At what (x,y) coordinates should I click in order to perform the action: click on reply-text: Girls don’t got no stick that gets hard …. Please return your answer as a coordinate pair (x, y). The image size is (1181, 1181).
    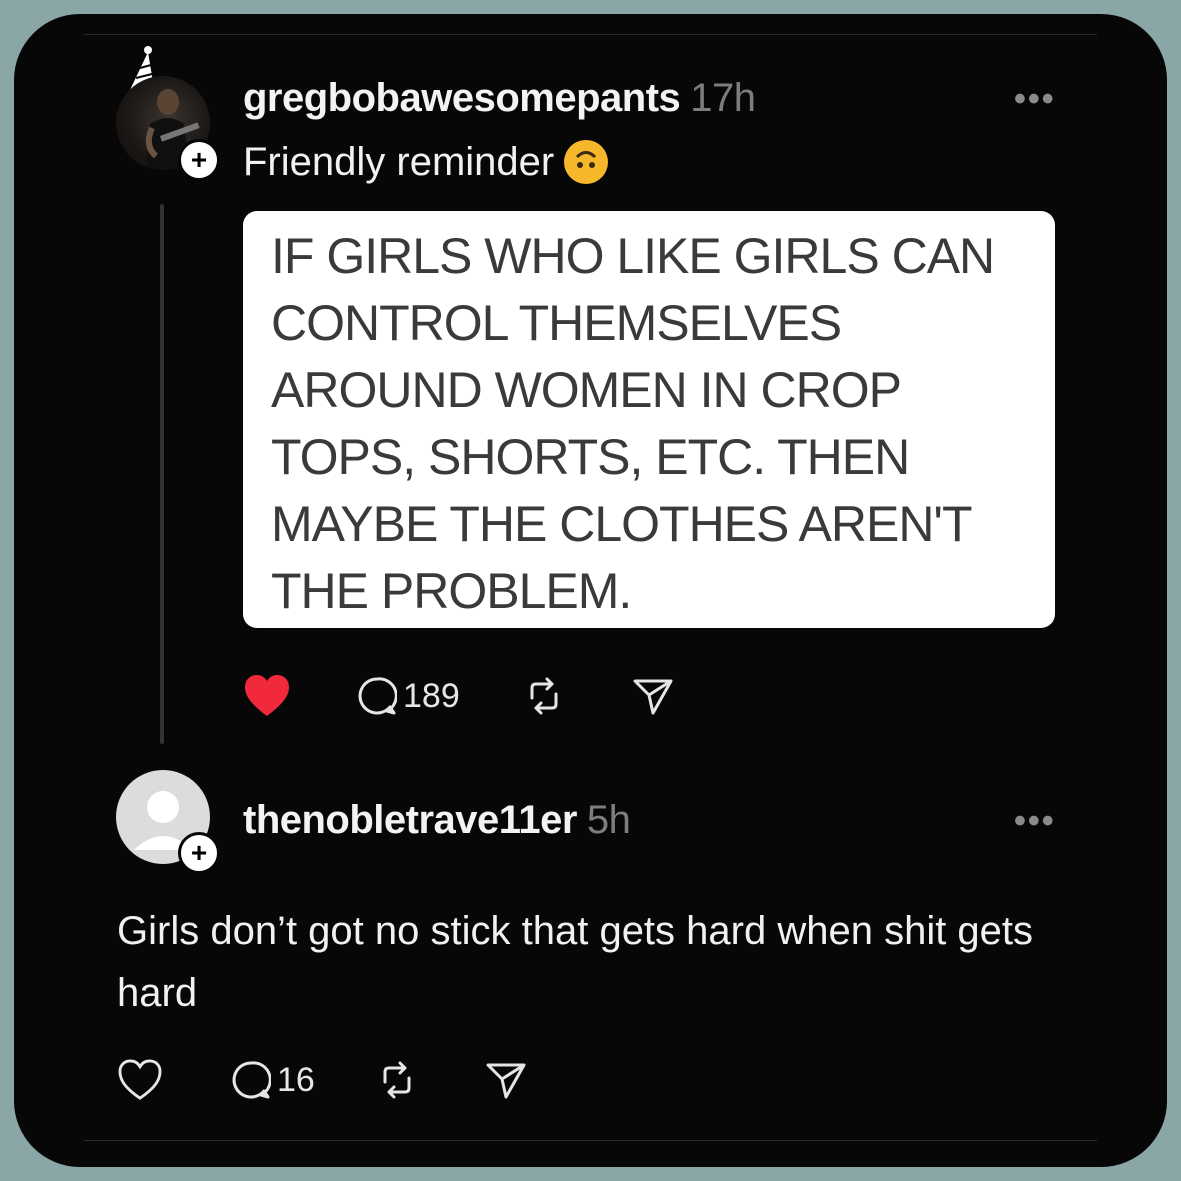
    Looking at the image, I should click on (575, 962).